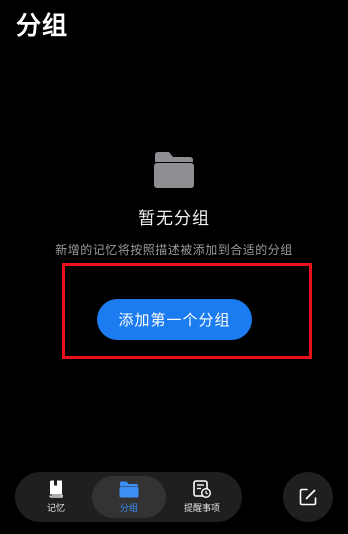 Image resolution: width=348 pixels, height=534 pixels. Describe the element at coordinates (128, 508) in the screenshot. I see `tab-groups-label: 分组` at that location.